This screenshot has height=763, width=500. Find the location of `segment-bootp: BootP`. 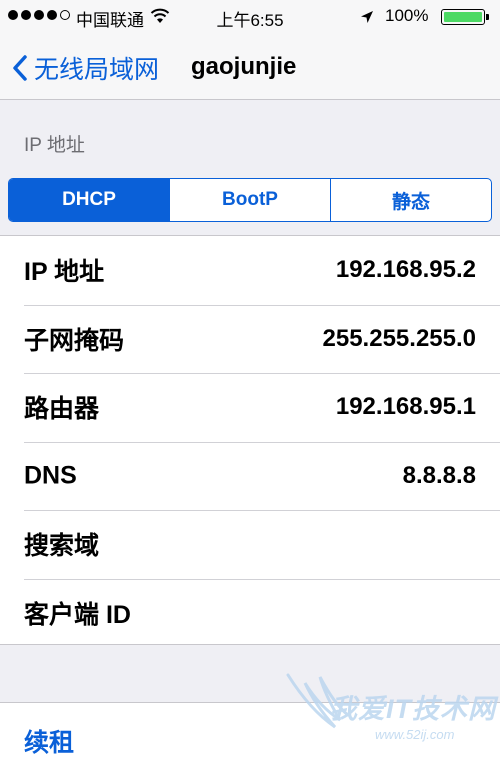

segment-bootp: BootP is located at coordinates (249, 200).